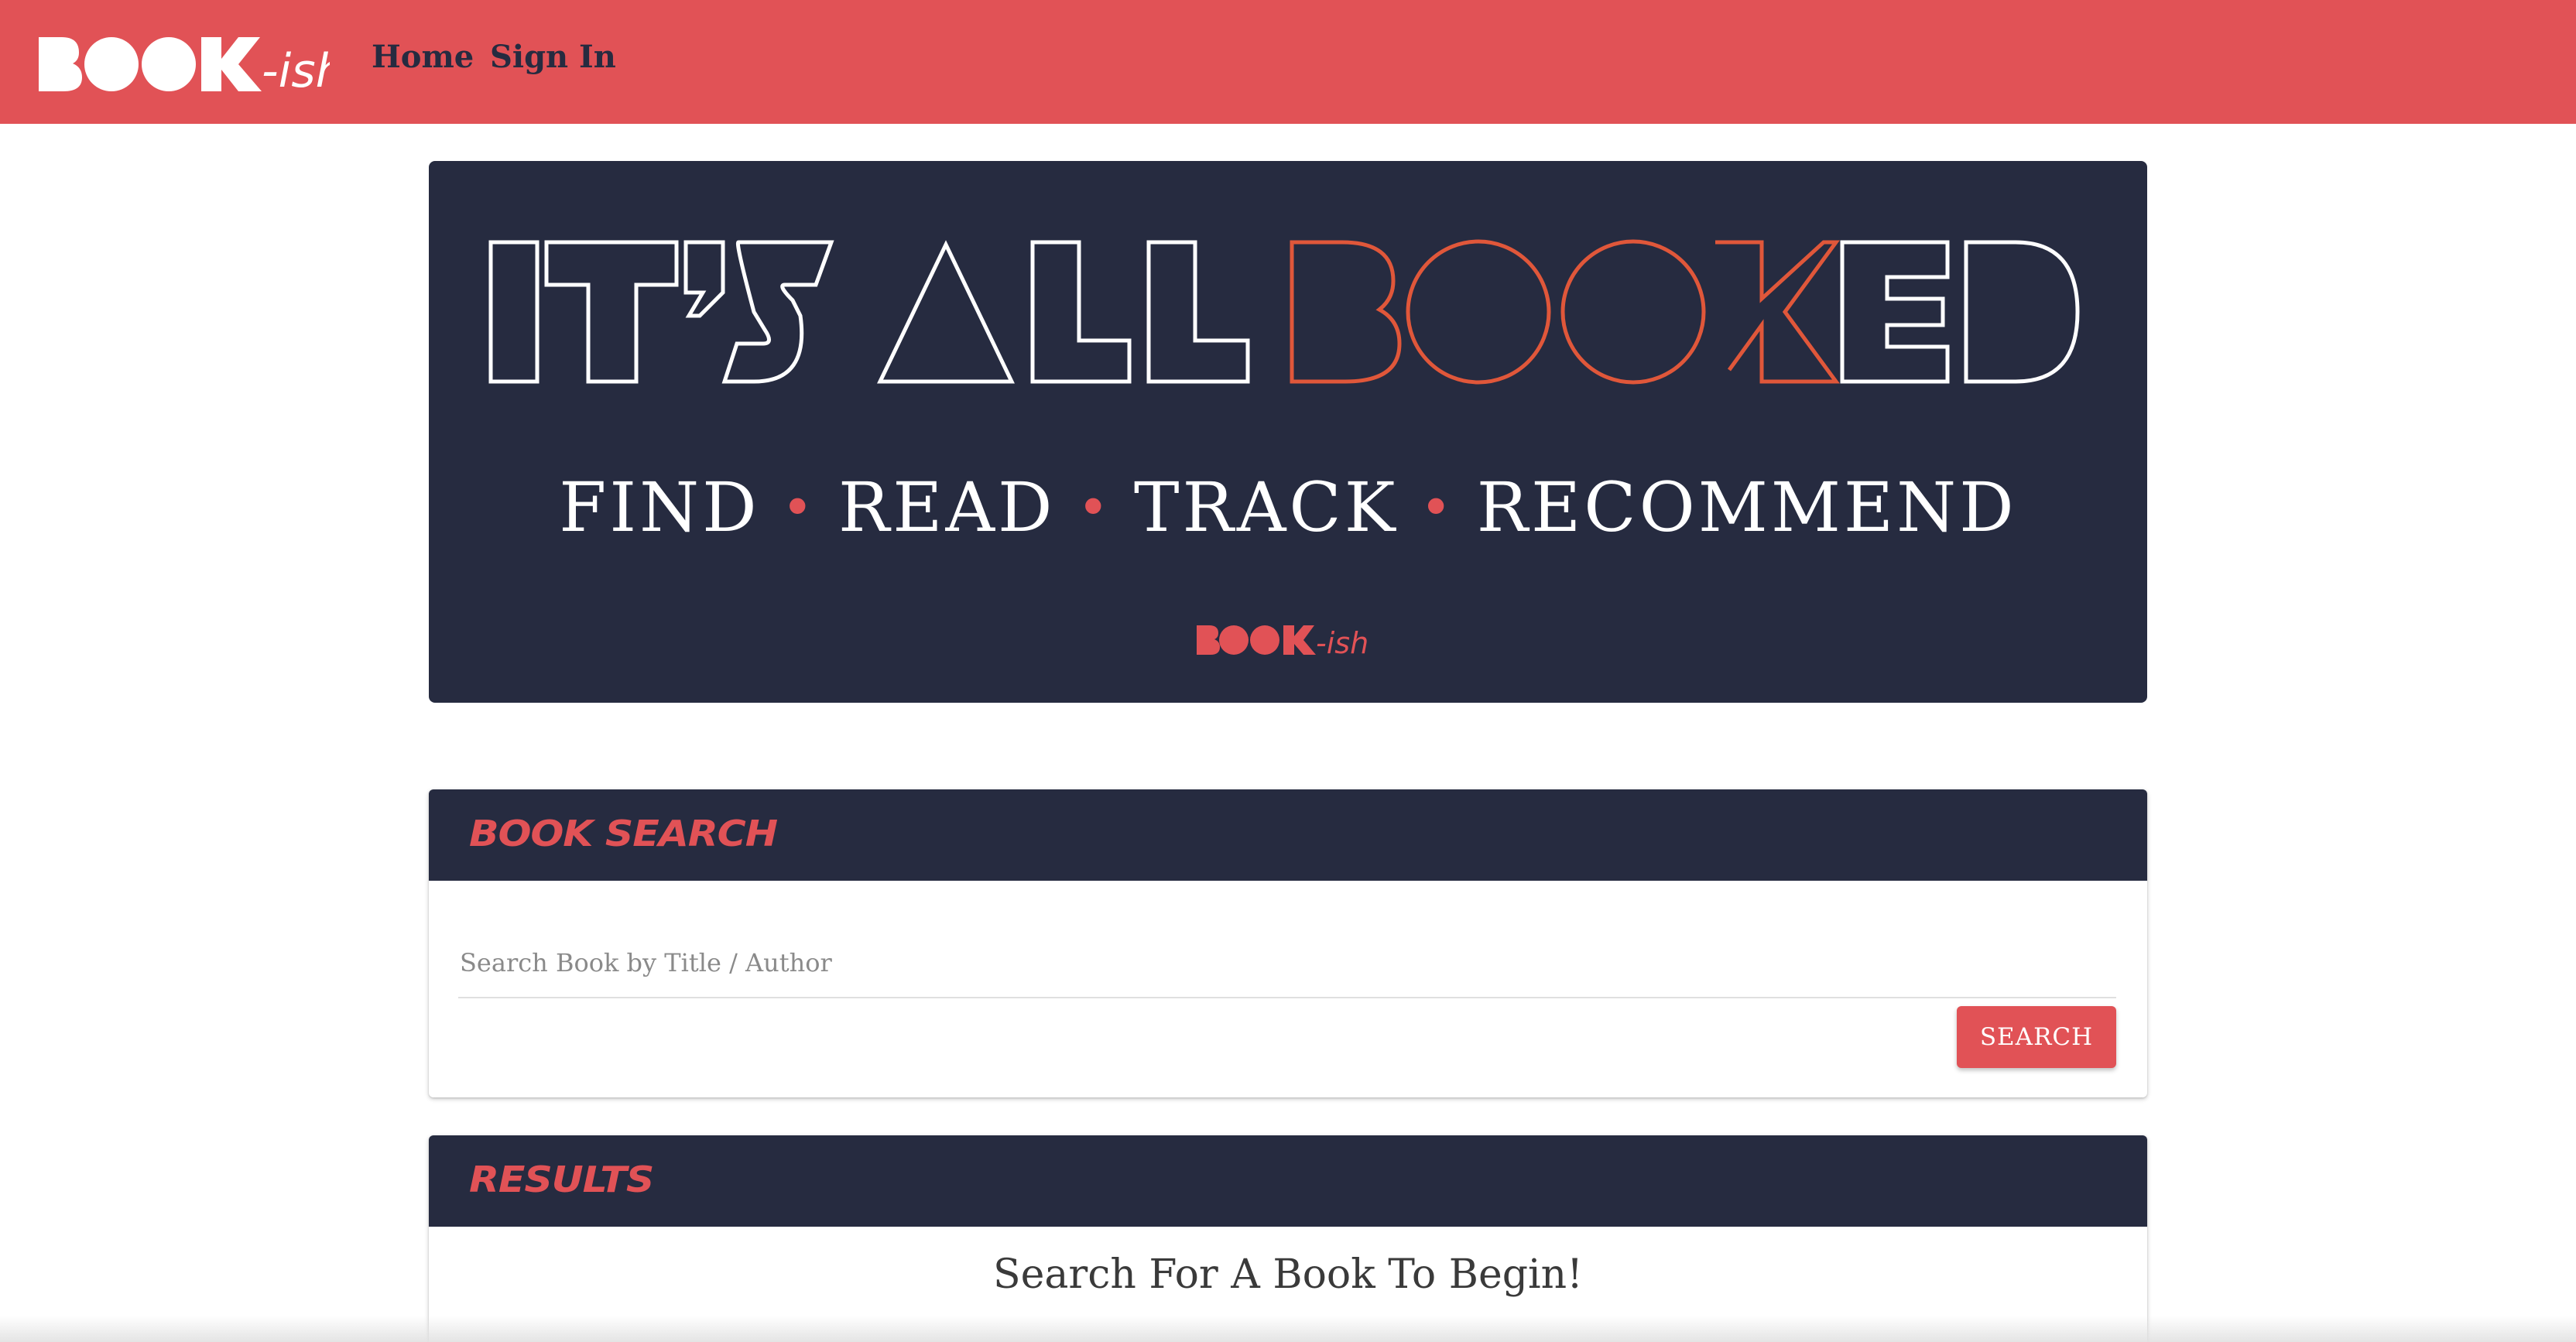 The width and height of the screenshot is (2576, 1342). Describe the element at coordinates (423, 57) in the screenshot. I see `nav-link-home: Home` at that location.